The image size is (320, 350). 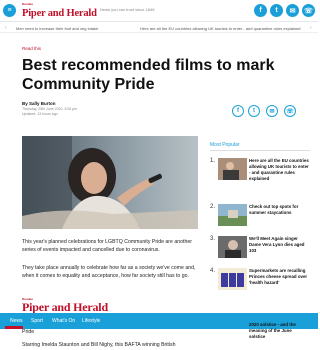 I want to click on article-hero-image, so click(x=110, y=182).